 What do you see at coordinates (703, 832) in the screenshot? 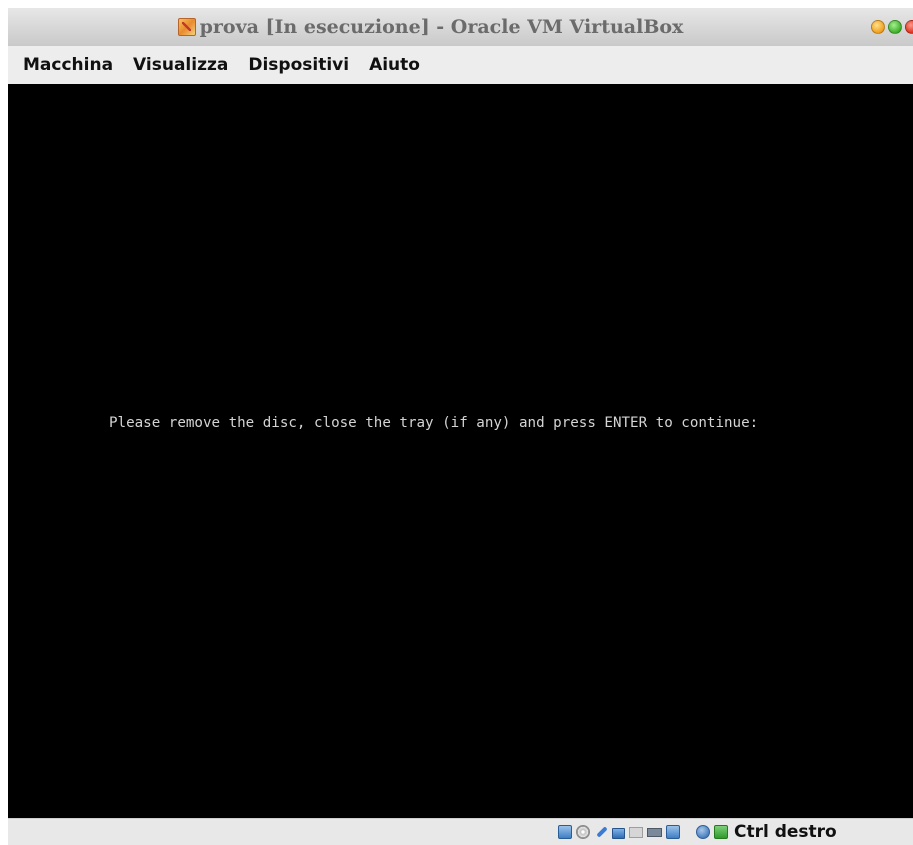
I see `mouse-integration-icon` at bounding box center [703, 832].